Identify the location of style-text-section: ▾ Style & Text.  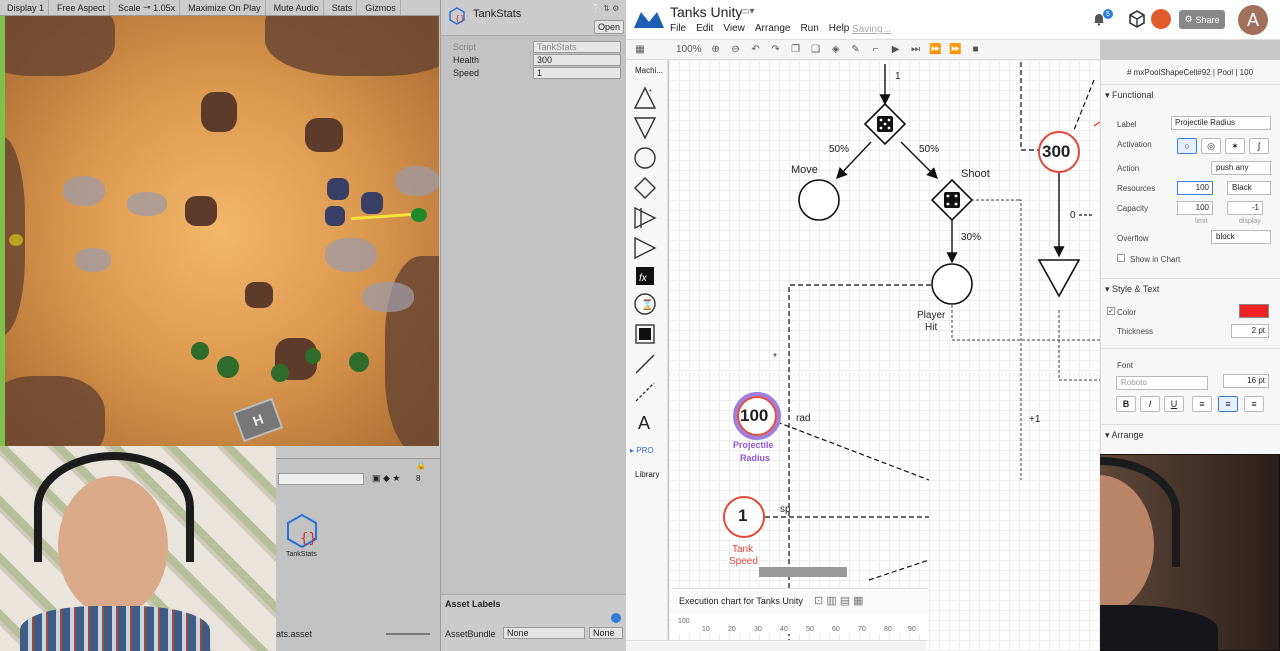
(1132, 289).